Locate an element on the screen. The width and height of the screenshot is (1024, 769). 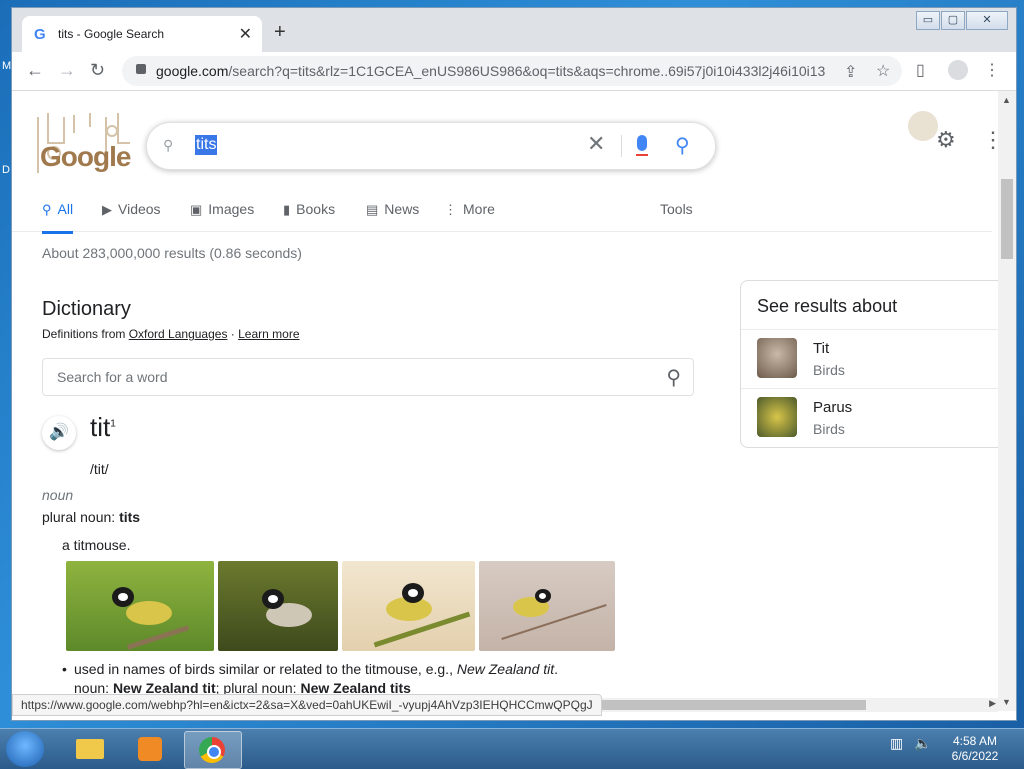
desktop-icon-label-fragment: D is located at coordinates (6, 170).